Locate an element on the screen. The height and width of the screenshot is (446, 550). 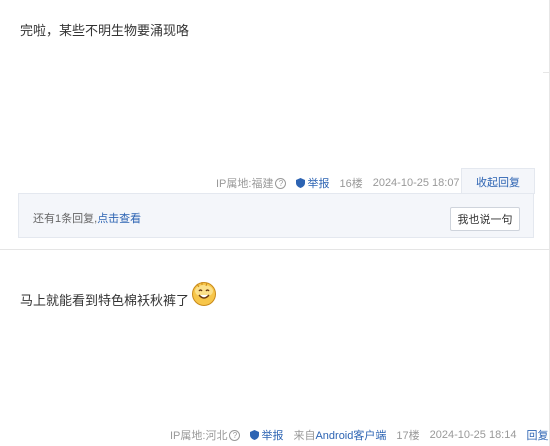
reply-box: 还有1条回复,点击查看 我也说一句 is located at coordinates (276, 215).